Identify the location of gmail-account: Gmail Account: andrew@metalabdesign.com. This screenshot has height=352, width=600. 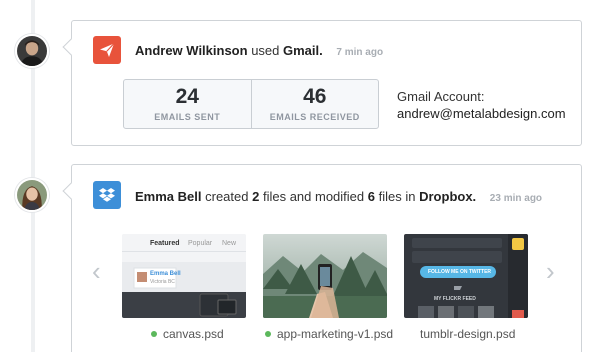
(481, 105).